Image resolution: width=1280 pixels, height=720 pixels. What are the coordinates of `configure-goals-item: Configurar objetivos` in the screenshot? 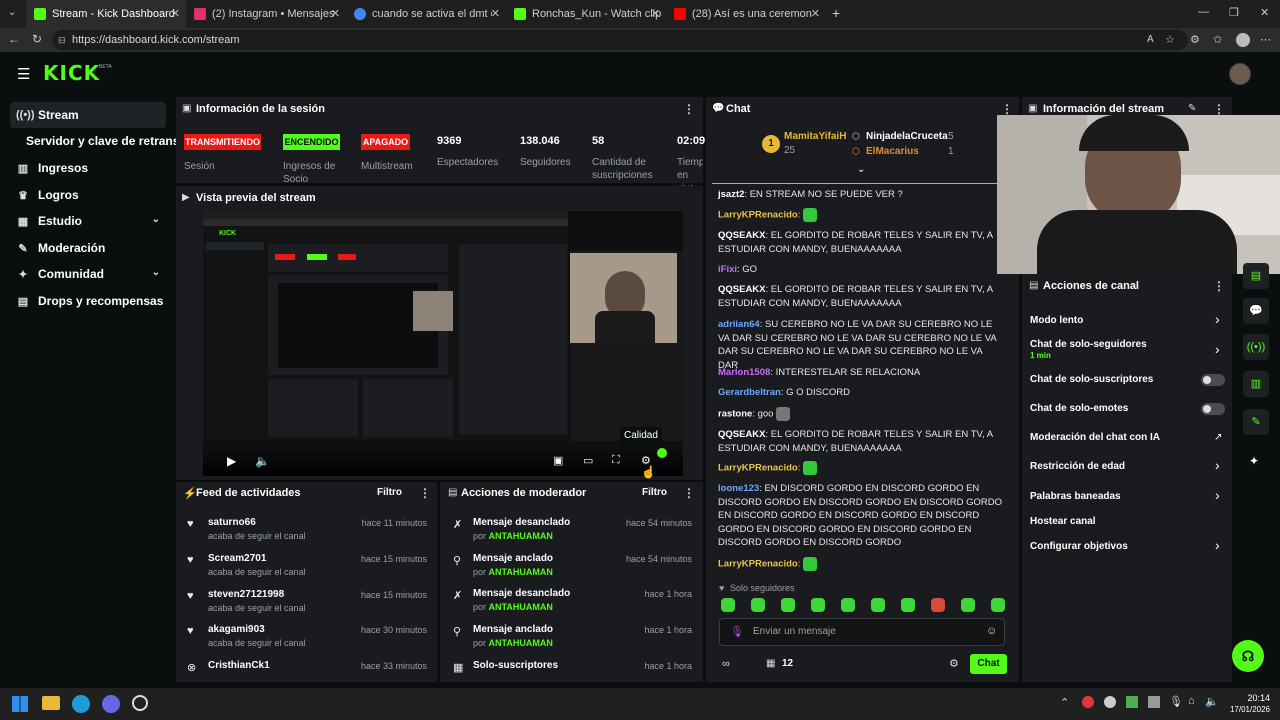 It's located at (1079, 546).